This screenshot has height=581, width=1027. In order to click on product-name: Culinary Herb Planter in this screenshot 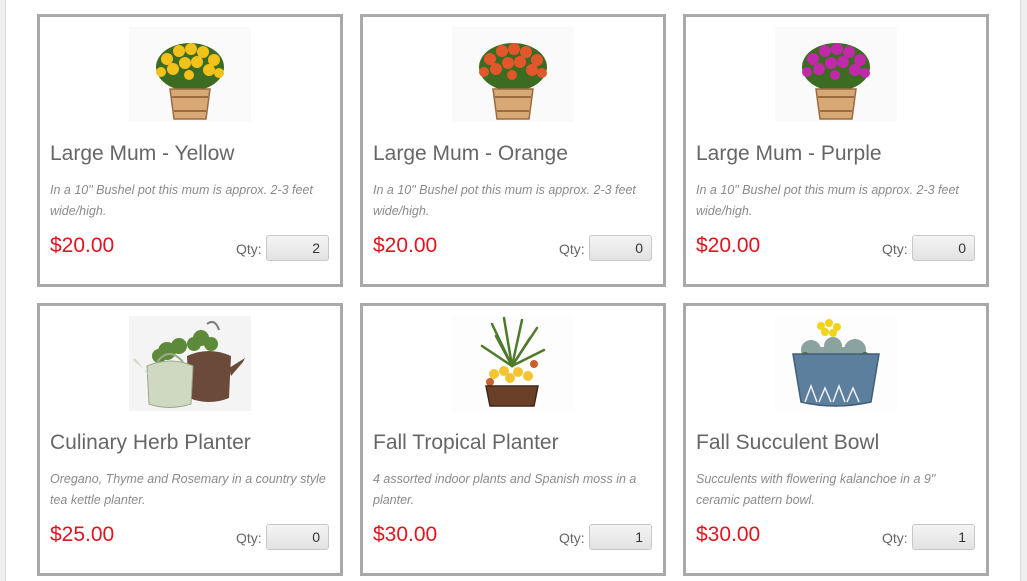, I will do `click(150, 442)`.